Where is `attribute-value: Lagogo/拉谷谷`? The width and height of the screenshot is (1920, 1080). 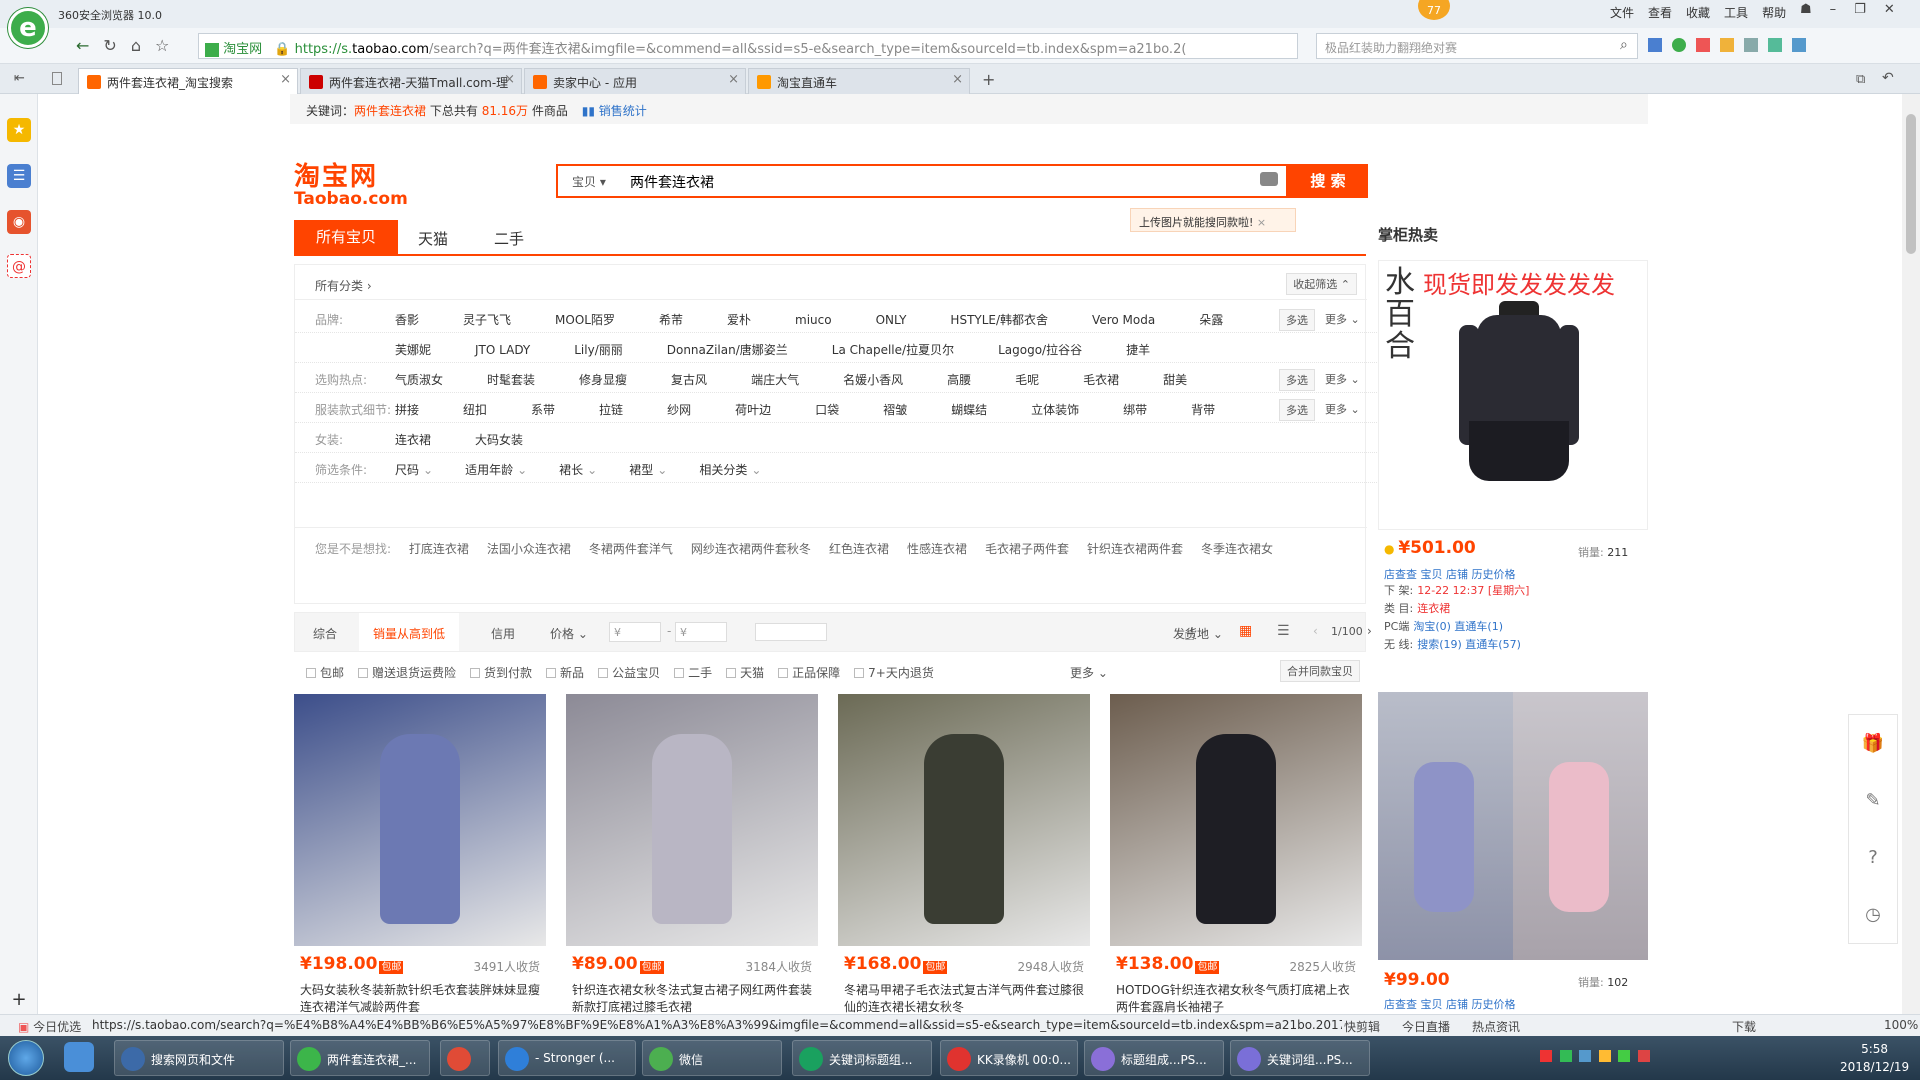 attribute-value: Lagogo/拉谷谷 is located at coordinates (1040, 349).